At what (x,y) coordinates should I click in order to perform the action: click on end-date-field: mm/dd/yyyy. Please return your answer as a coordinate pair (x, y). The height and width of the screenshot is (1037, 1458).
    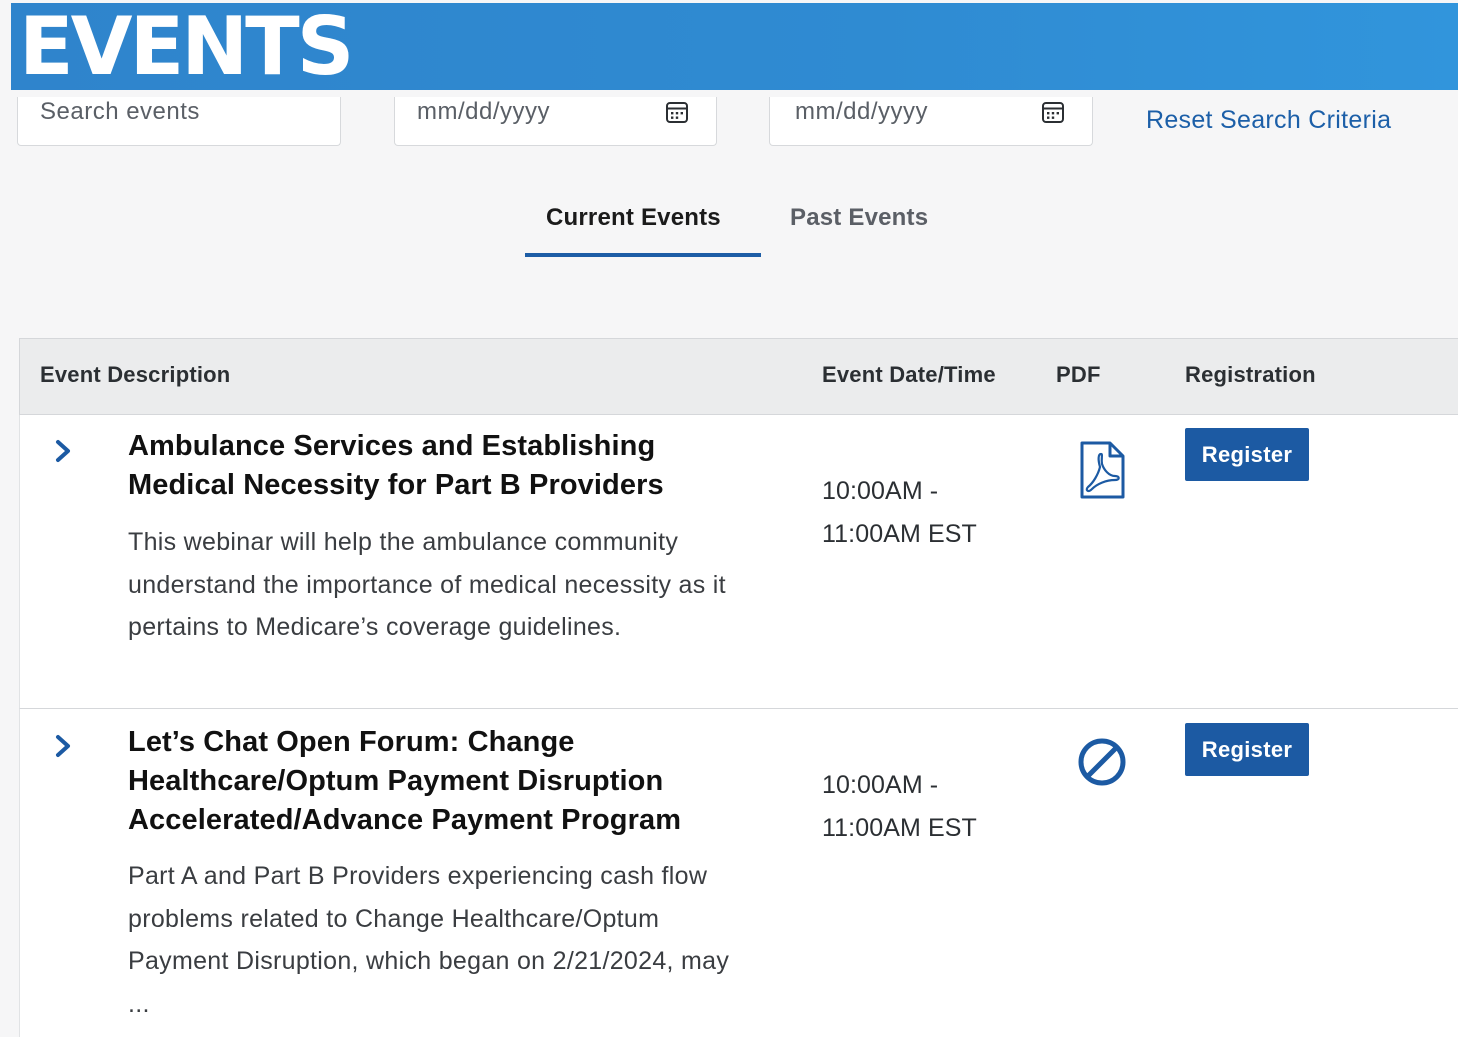
    Looking at the image, I should click on (931, 121).